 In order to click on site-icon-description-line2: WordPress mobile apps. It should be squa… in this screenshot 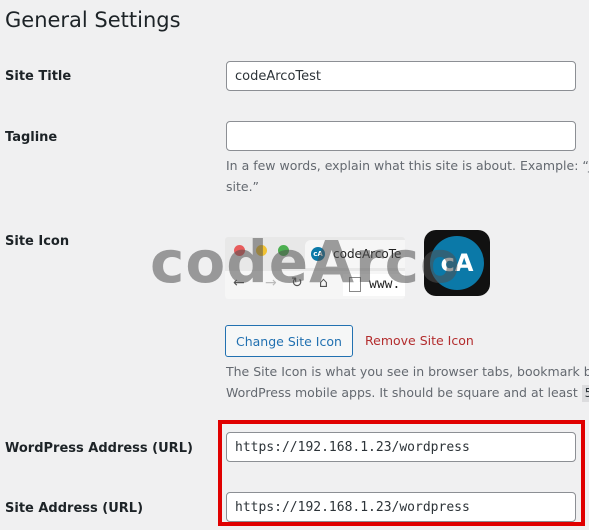, I will do `click(402, 392)`.